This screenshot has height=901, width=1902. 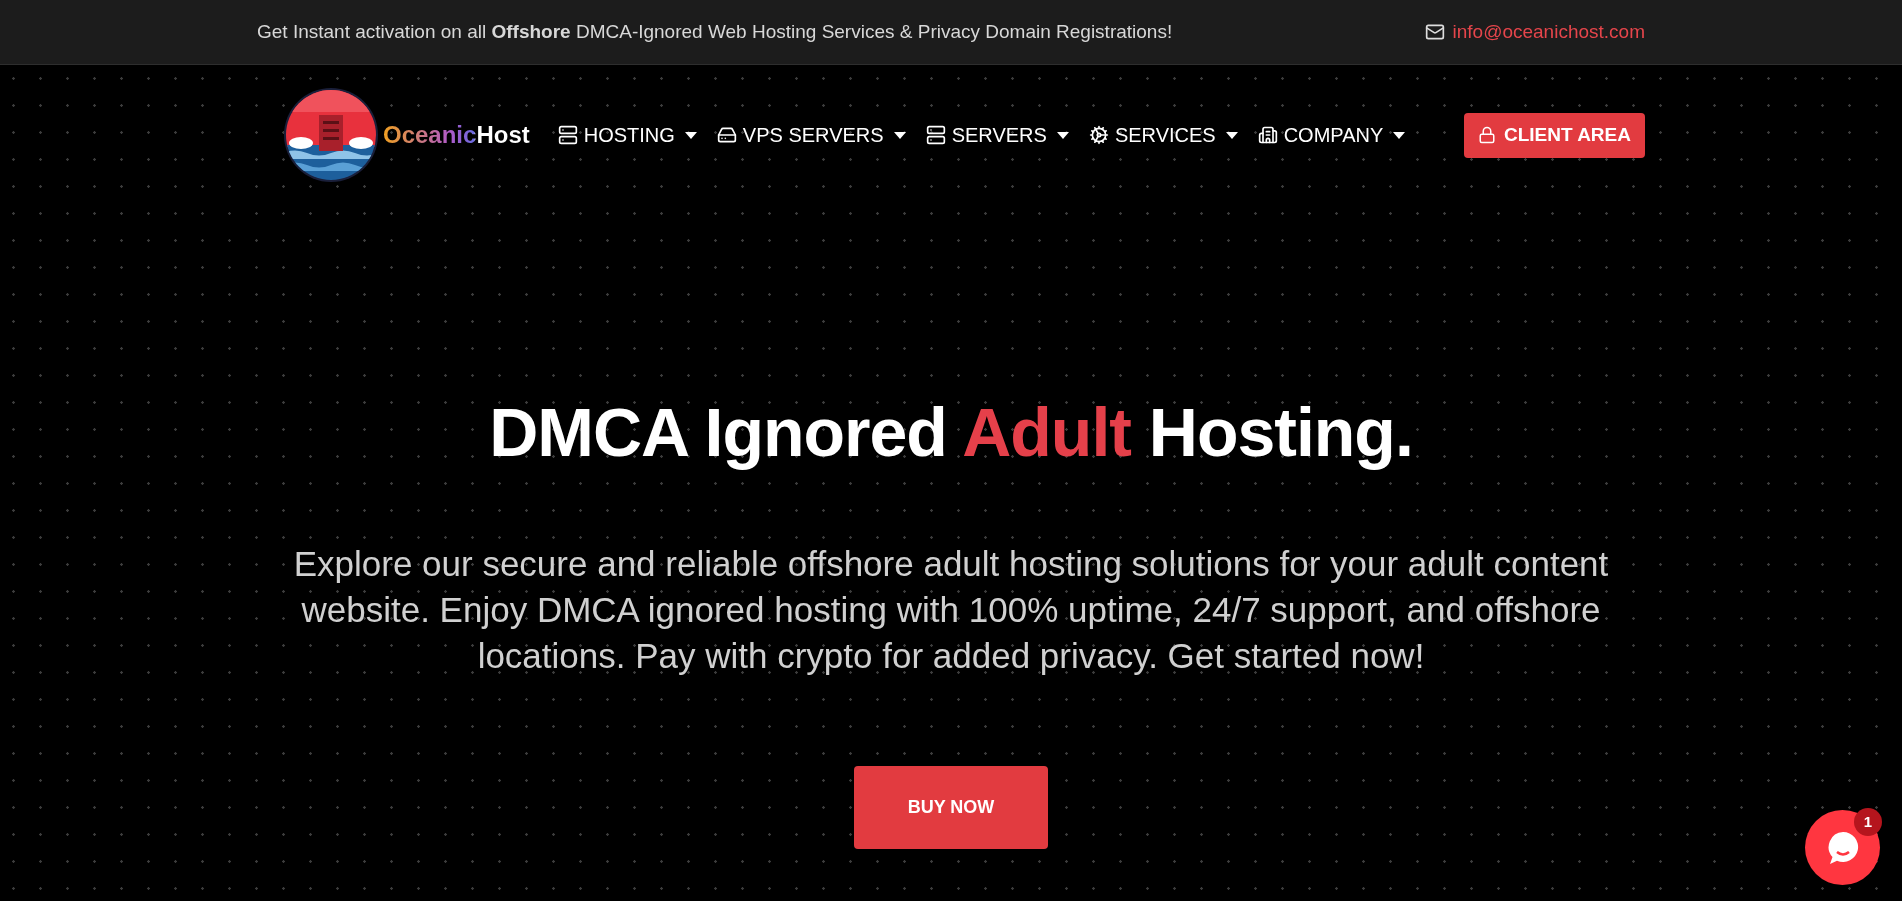 What do you see at coordinates (1267, 135) in the screenshot?
I see `building-icon` at bounding box center [1267, 135].